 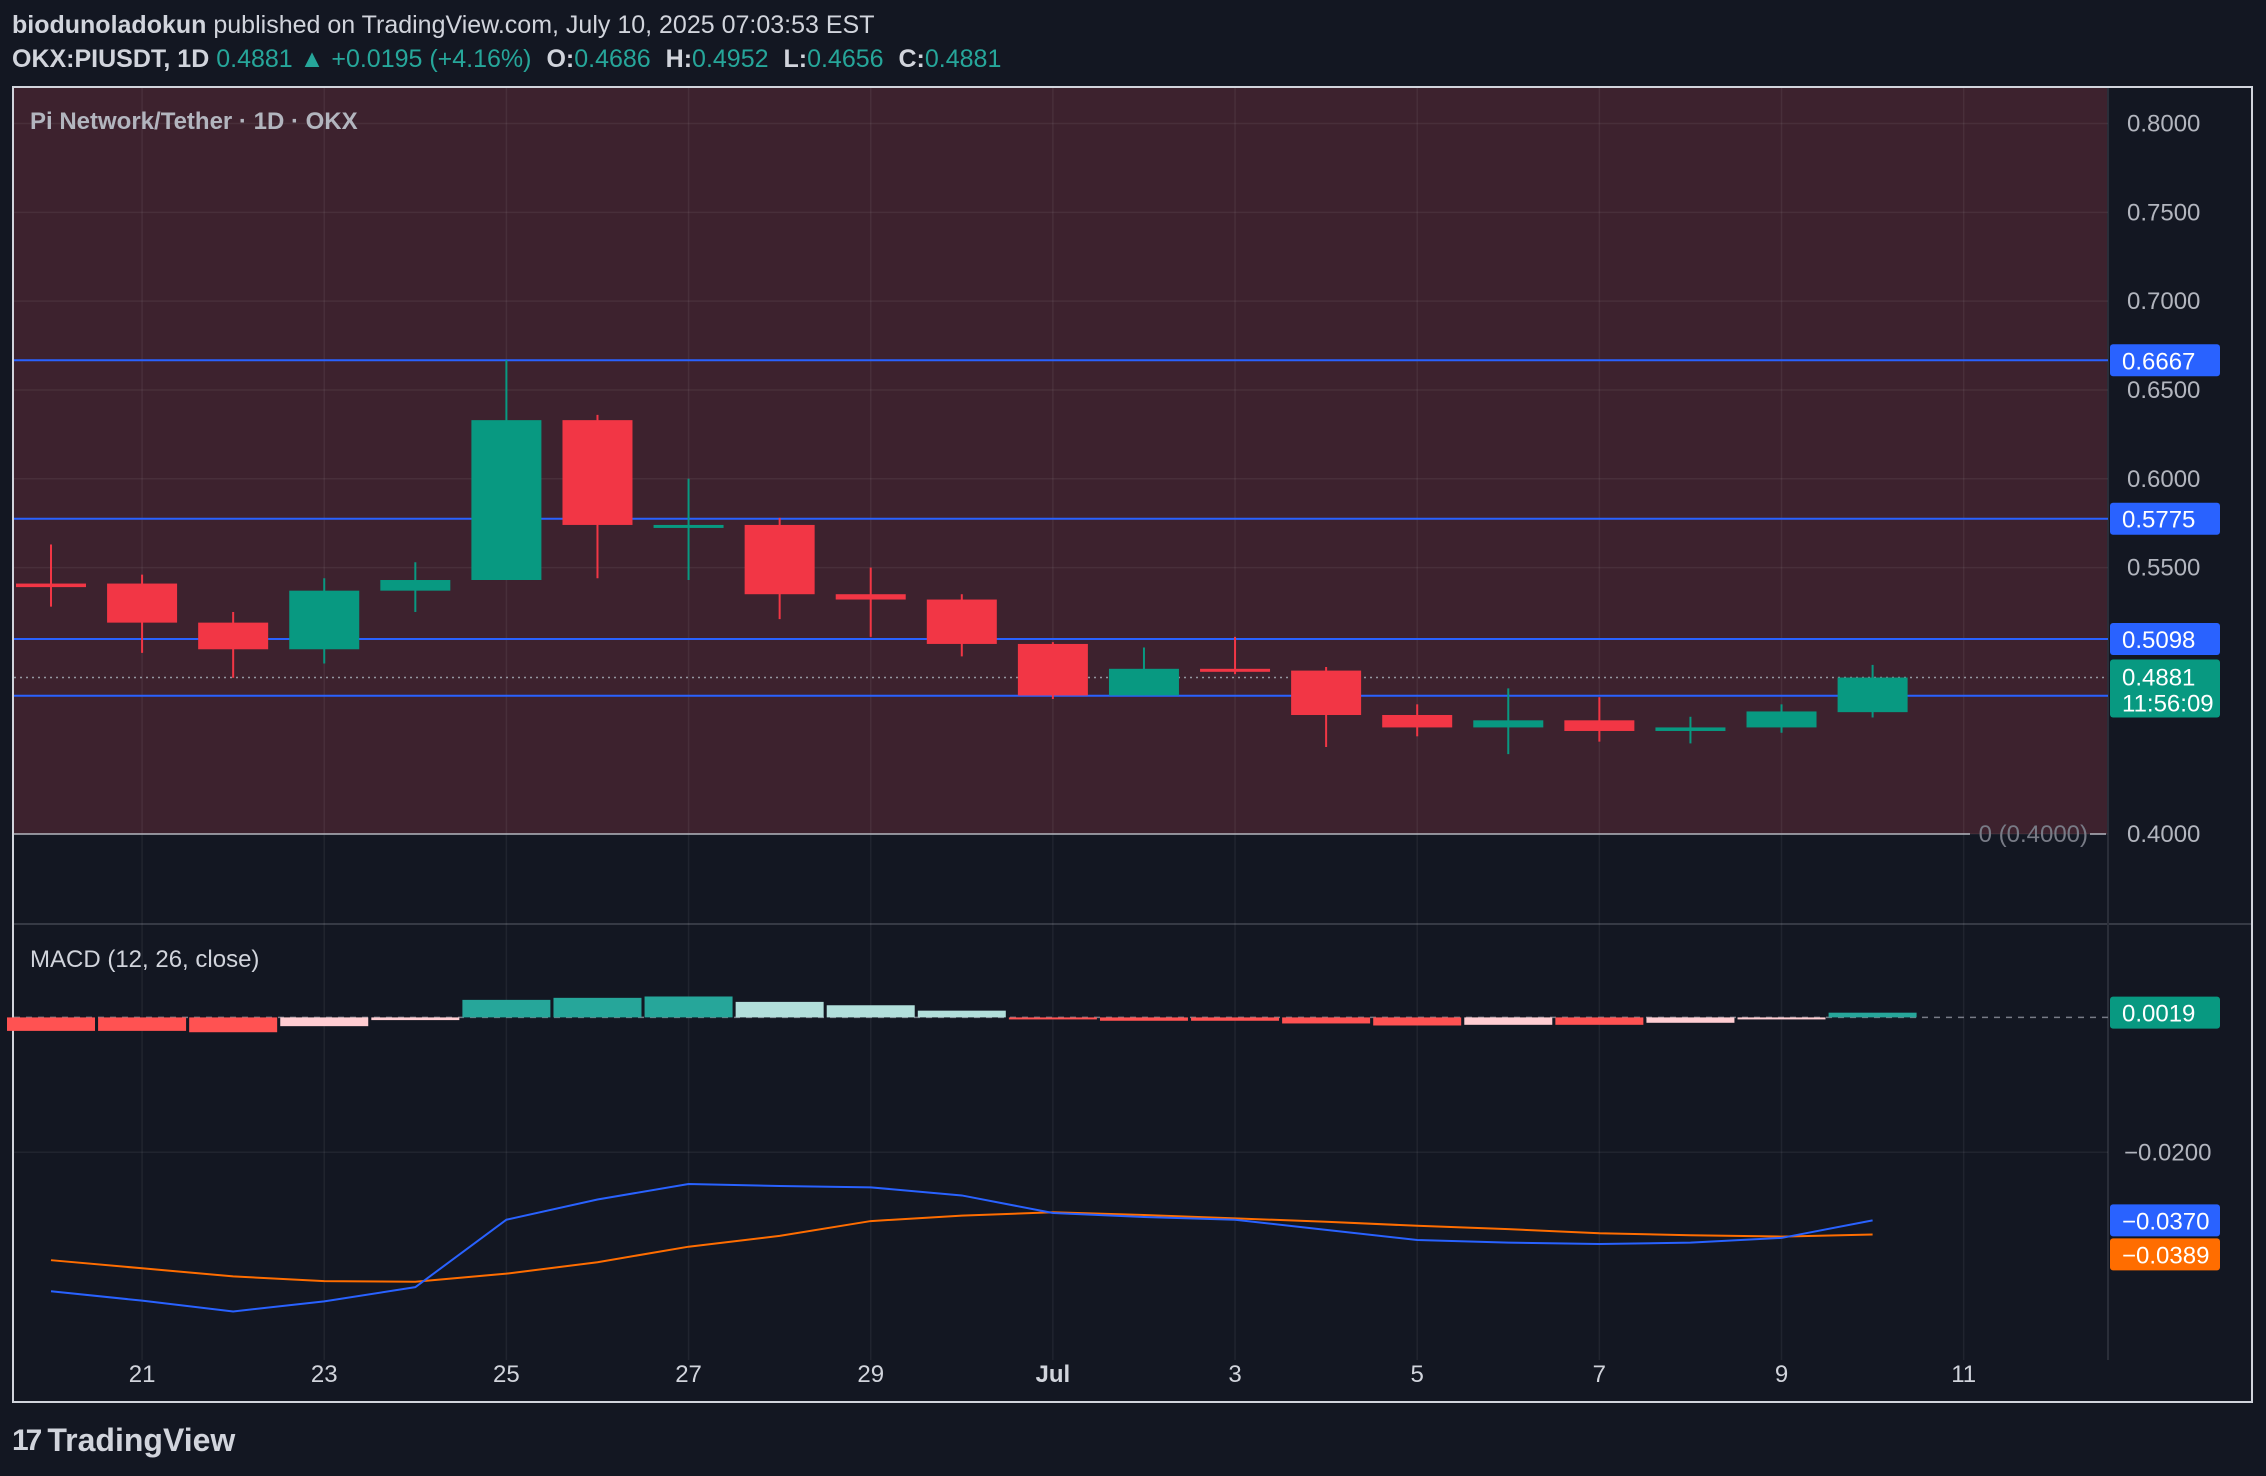 I want to click on x-tick-label: 25, so click(x=506, y=1374).